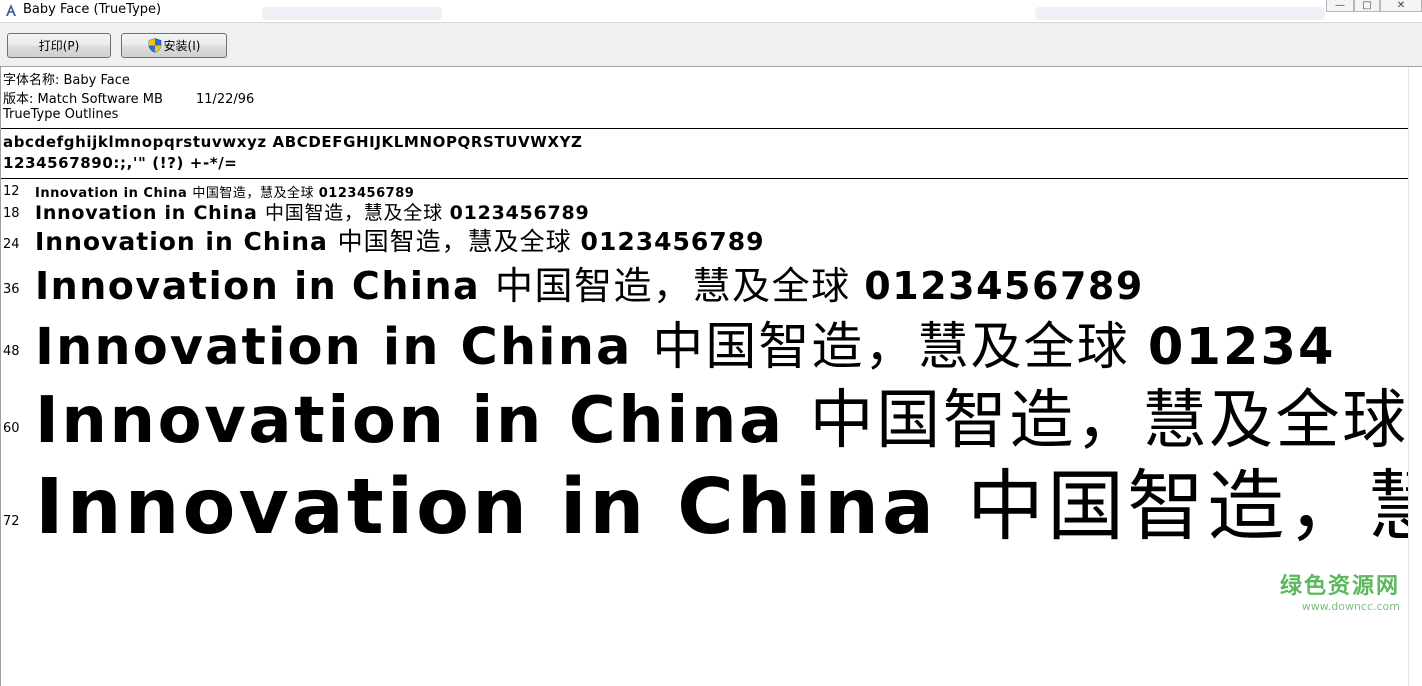  I want to click on maximize-icon: □, so click(1367, 5).